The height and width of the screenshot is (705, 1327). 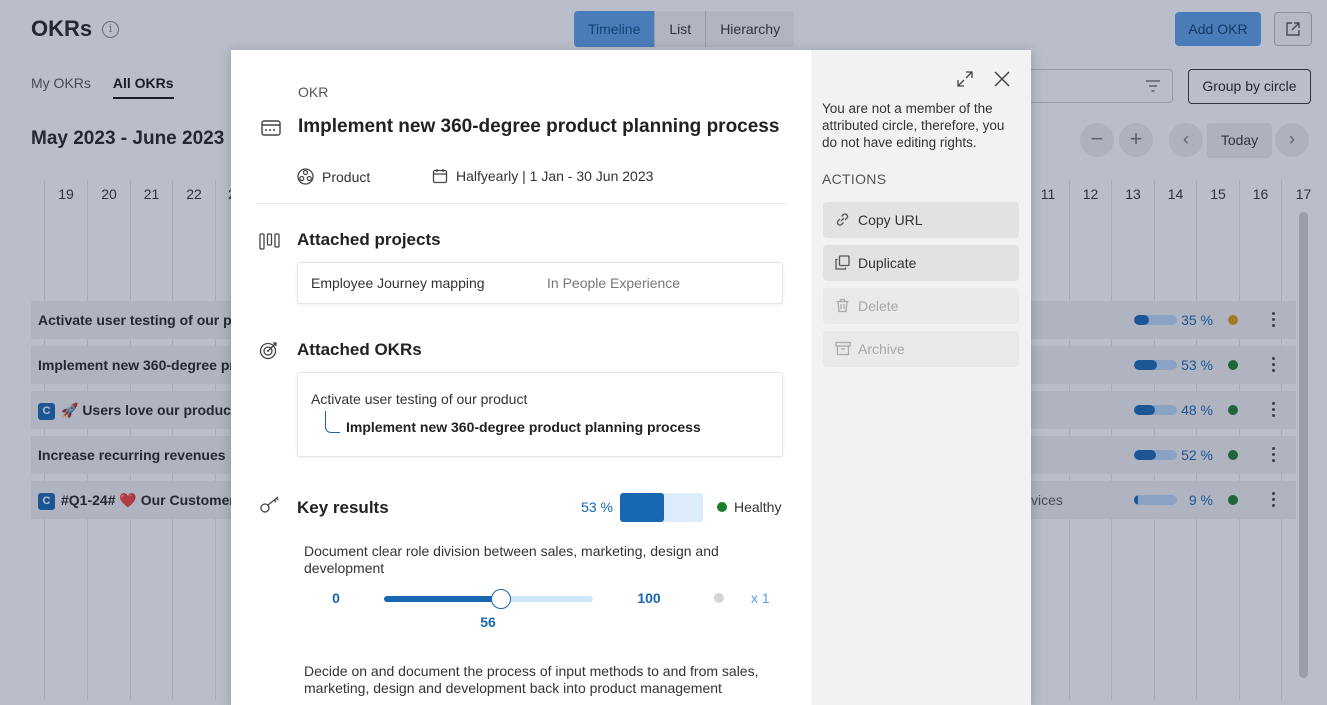 I want to click on tree-connector, so click(x=332, y=422).